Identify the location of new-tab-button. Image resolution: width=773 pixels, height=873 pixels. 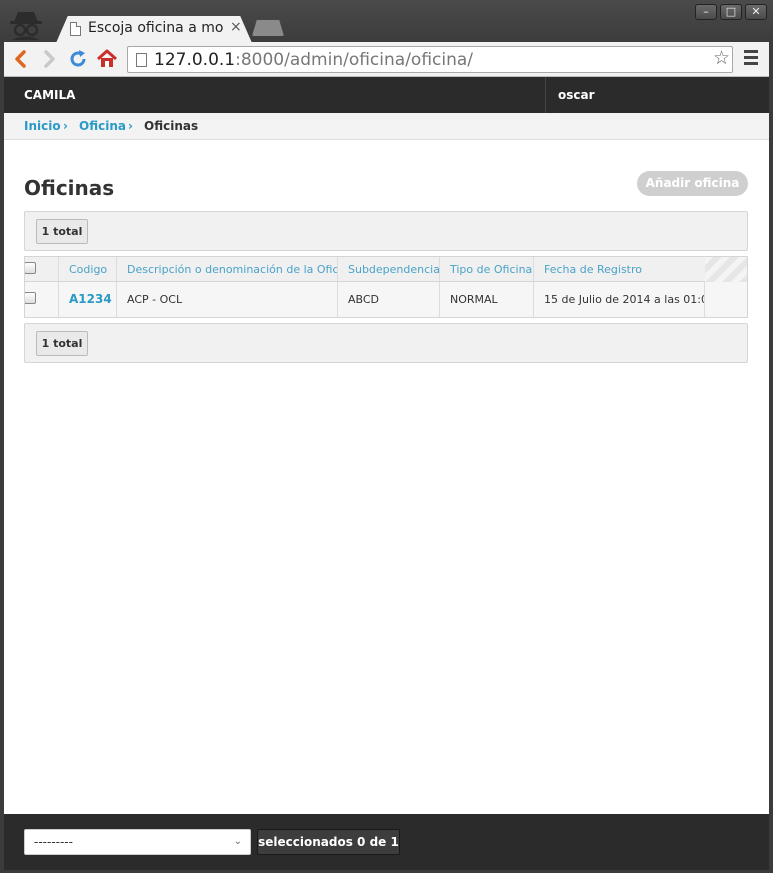
(268, 28).